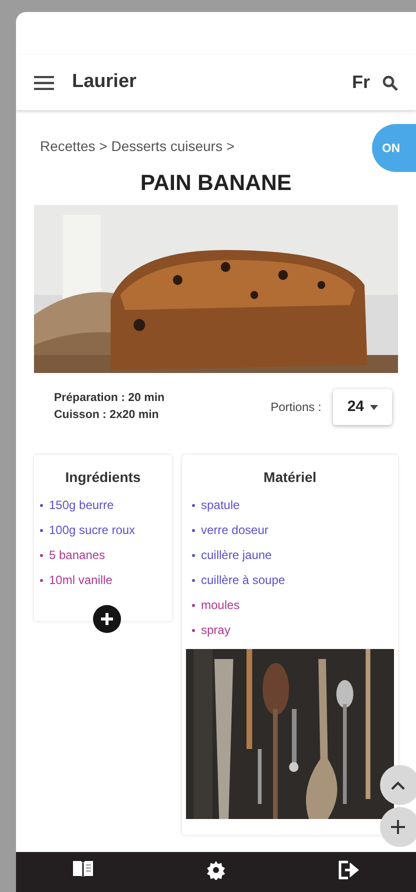 Image resolution: width=416 pixels, height=892 pixels. Describe the element at coordinates (236, 555) in the screenshot. I see `list-item: cuillère jaune` at that location.